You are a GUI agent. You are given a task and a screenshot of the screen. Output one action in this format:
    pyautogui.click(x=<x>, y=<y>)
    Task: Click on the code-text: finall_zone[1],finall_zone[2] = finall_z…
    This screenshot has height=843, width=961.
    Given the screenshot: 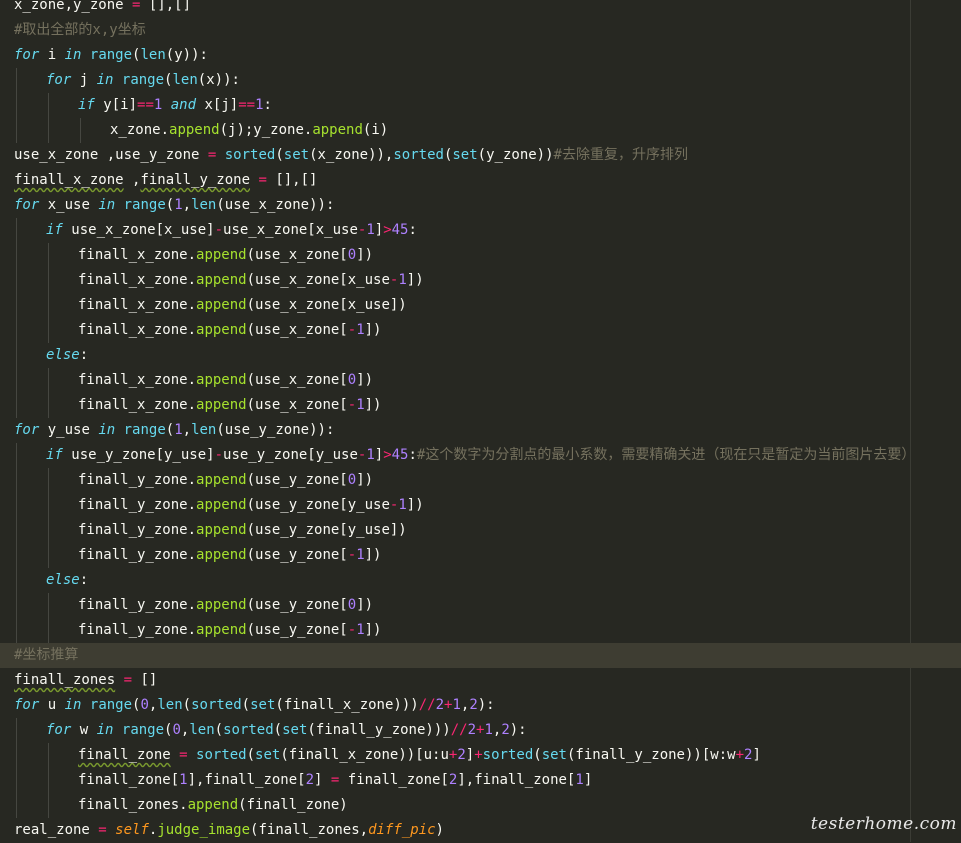 What is the action you would take?
    pyautogui.click(x=335, y=780)
    